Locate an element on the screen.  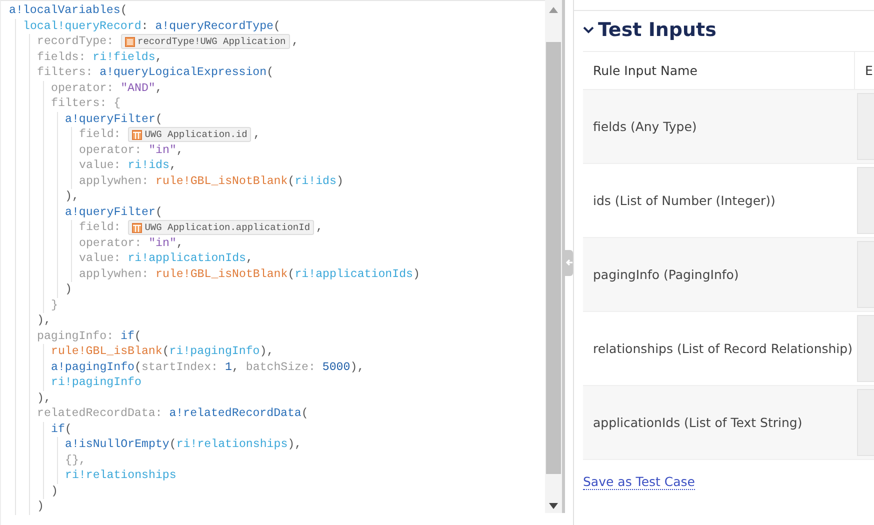
reference-label: recordType!UWG Application is located at coordinates (212, 42).